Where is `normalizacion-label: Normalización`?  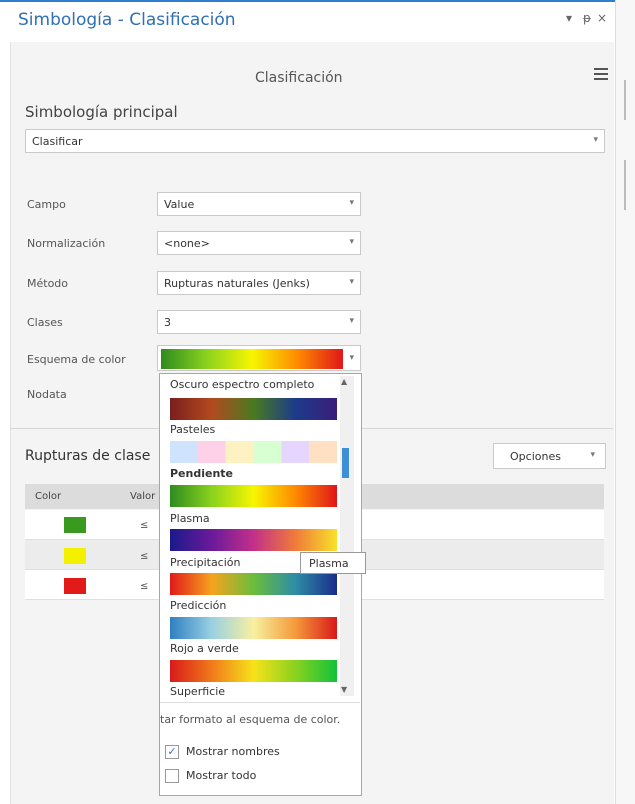 normalizacion-label: Normalización is located at coordinates (66, 243).